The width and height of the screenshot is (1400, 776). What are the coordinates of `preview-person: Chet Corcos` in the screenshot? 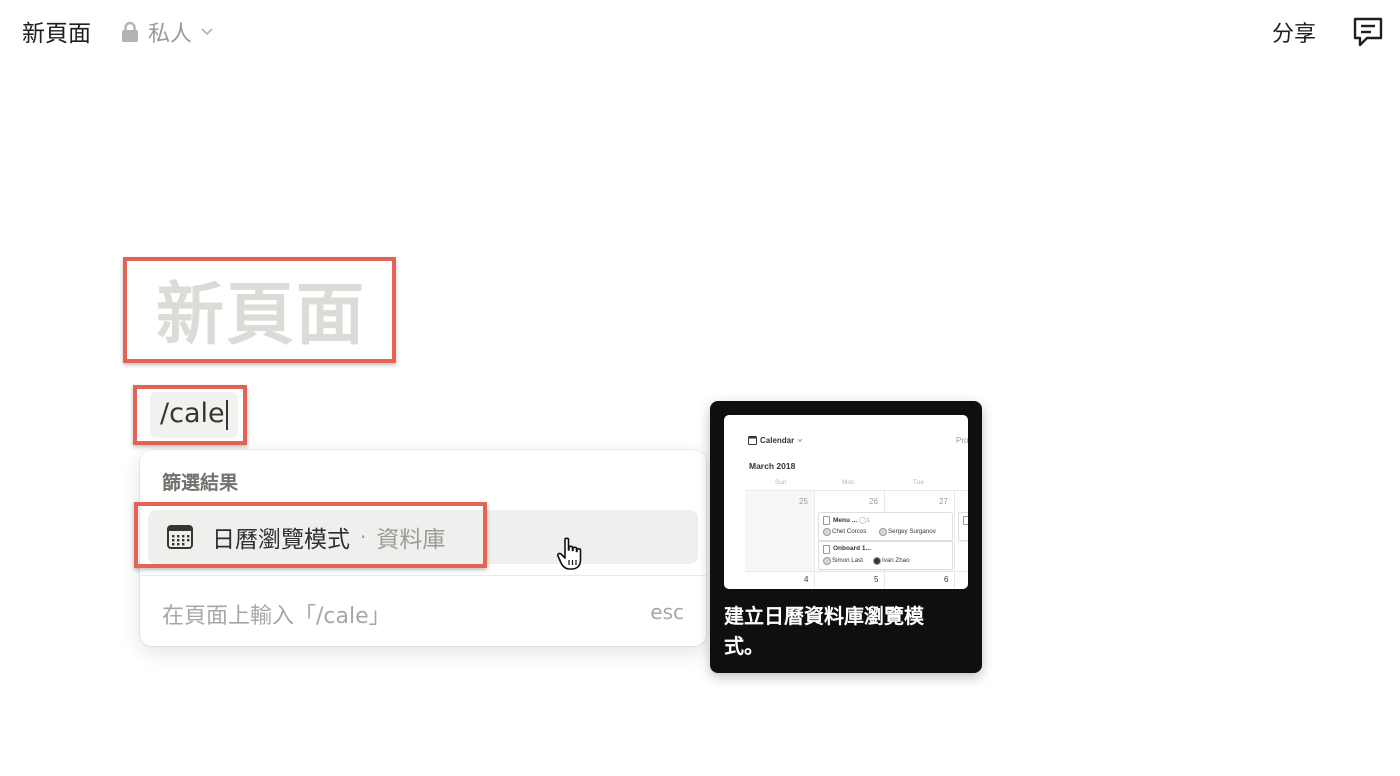 It's located at (849, 531).